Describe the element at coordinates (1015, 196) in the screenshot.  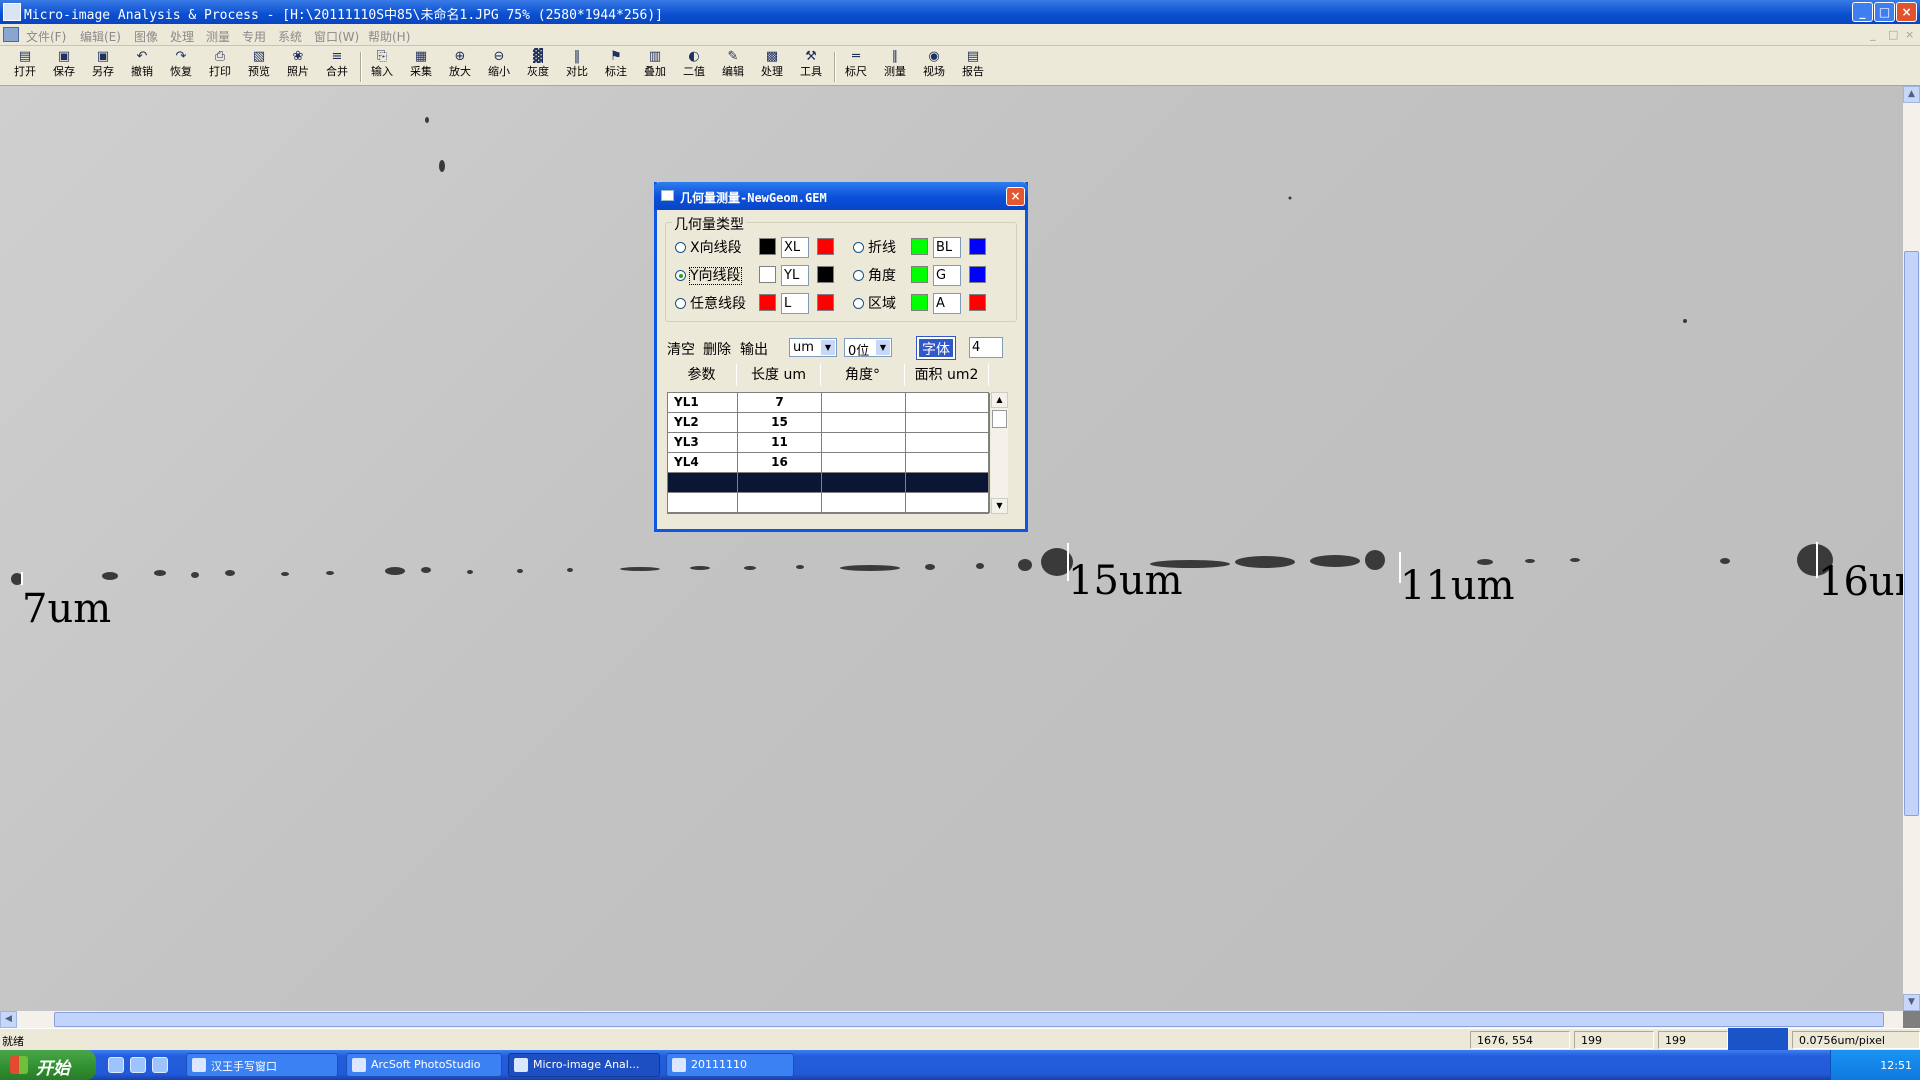
I see `dialog-close-button: ×` at that location.